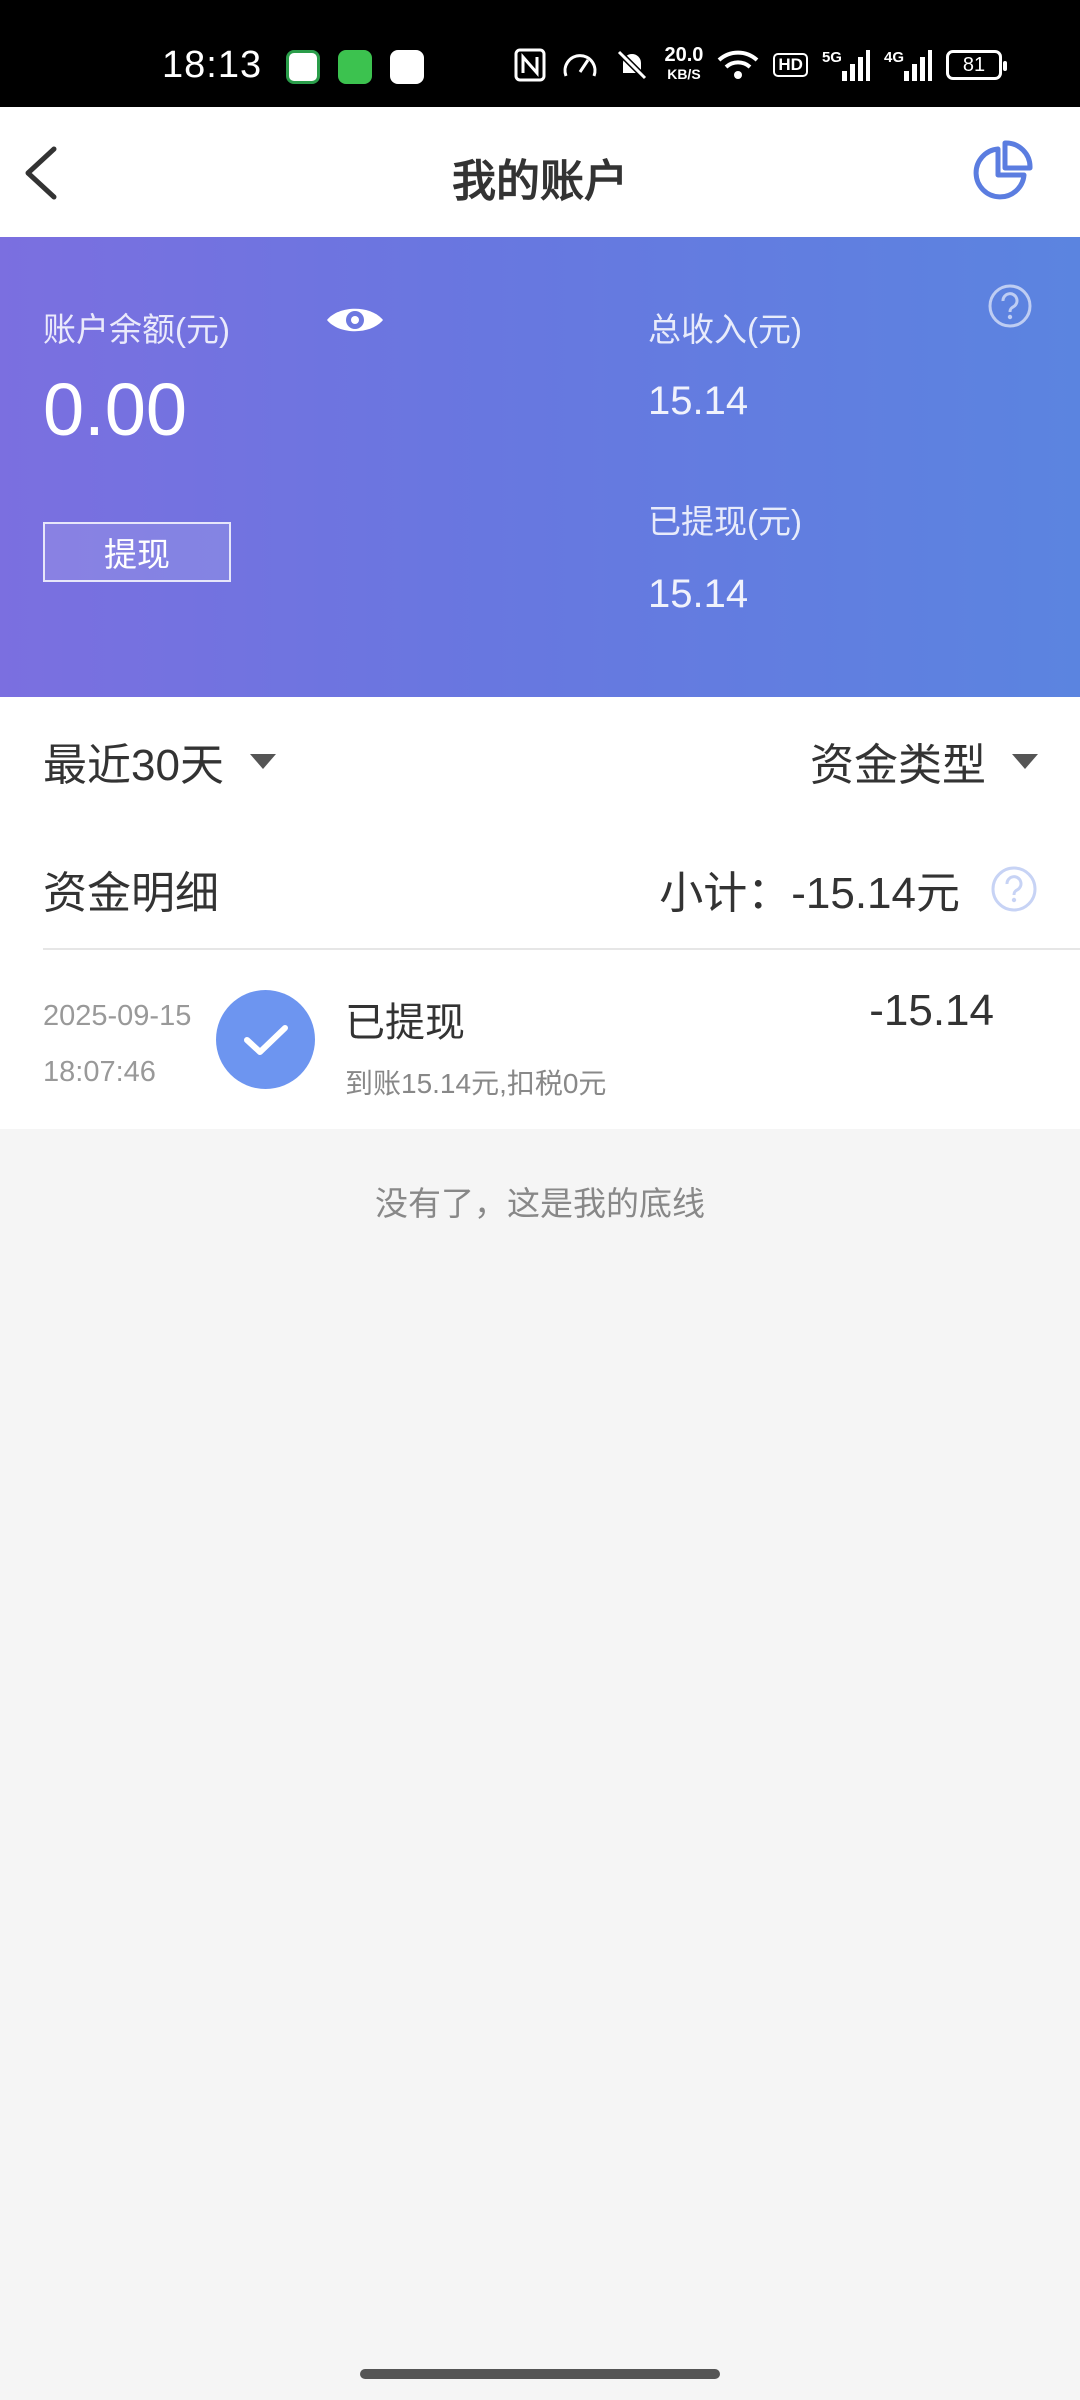 The width and height of the screenshot is (1080, 2400). I want to click on transaction-date: 2025-09-15, so click(117, 1016).